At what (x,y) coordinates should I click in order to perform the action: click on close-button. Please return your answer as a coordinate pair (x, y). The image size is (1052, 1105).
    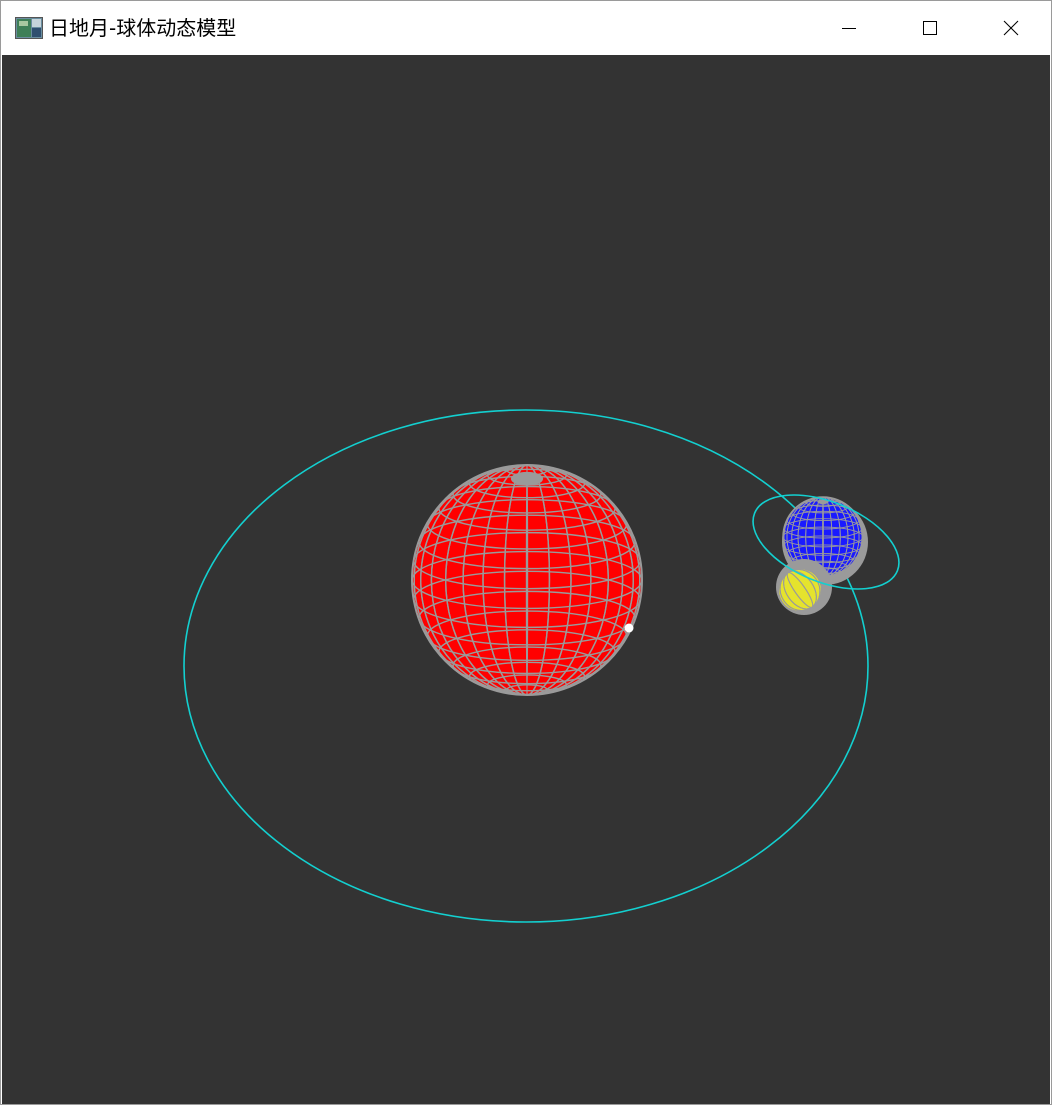
    Looking at the image, I should click on (1011, 28).